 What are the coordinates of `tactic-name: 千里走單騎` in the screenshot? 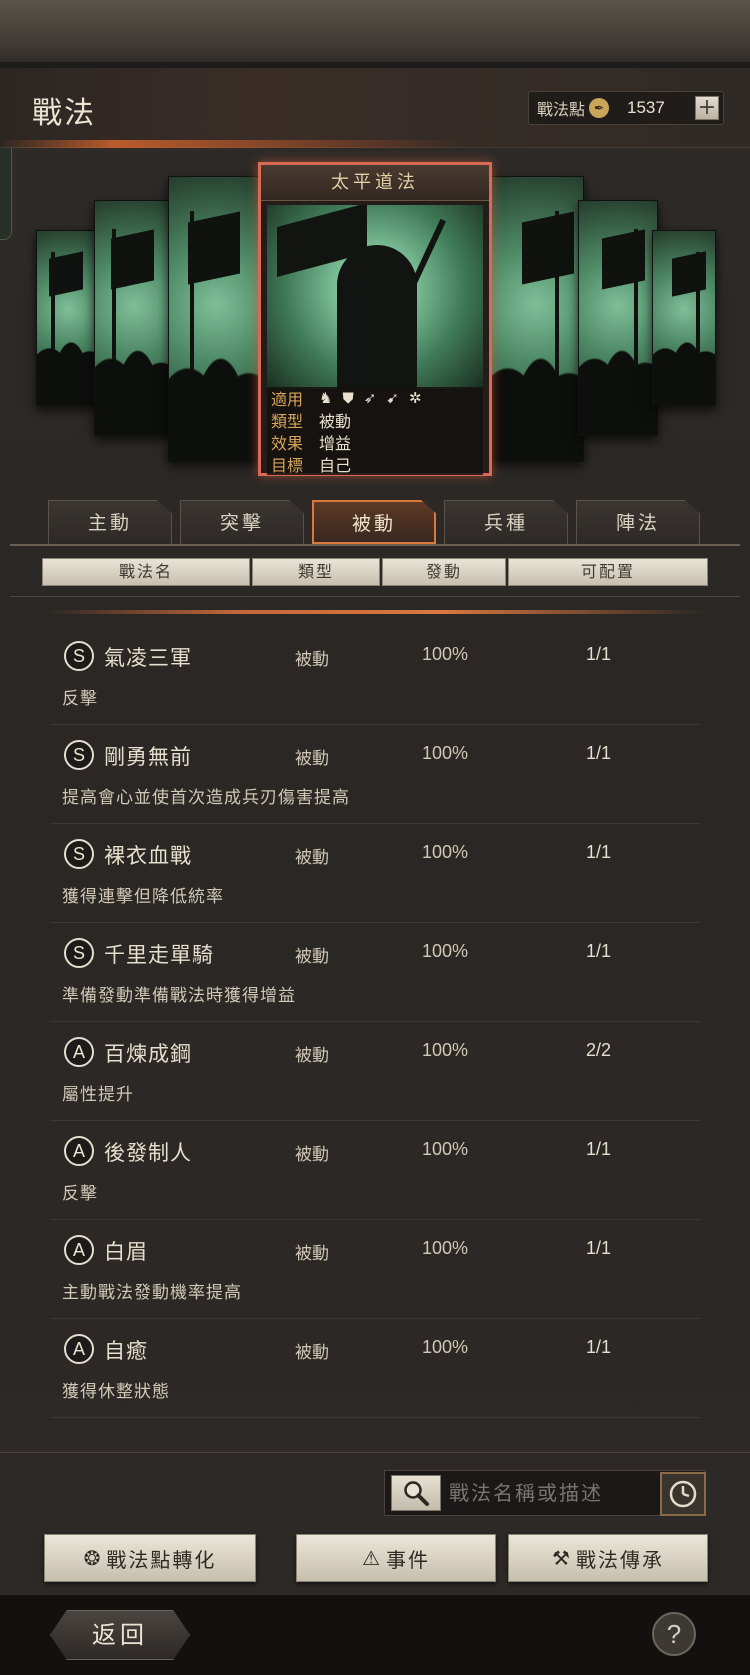 It's located at (159, 955).